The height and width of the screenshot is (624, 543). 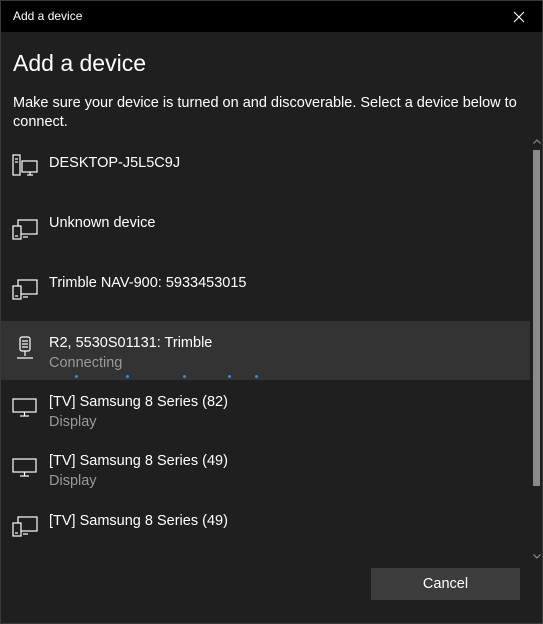 I want to click on device-name: Unknown device, so click(x=102, y=223).